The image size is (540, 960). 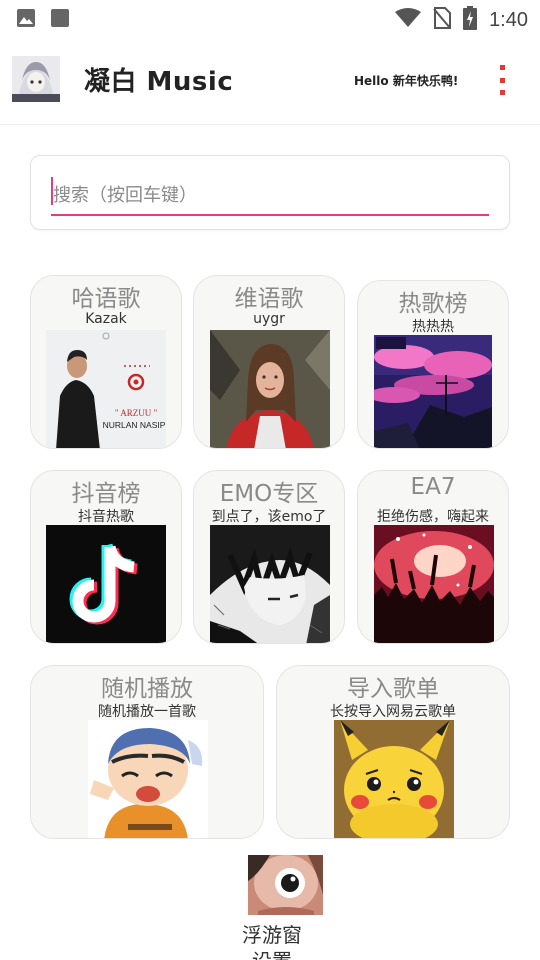 I want to click on card-hot-songs: 热歌榜 热热热, so click(x=433, y=364).